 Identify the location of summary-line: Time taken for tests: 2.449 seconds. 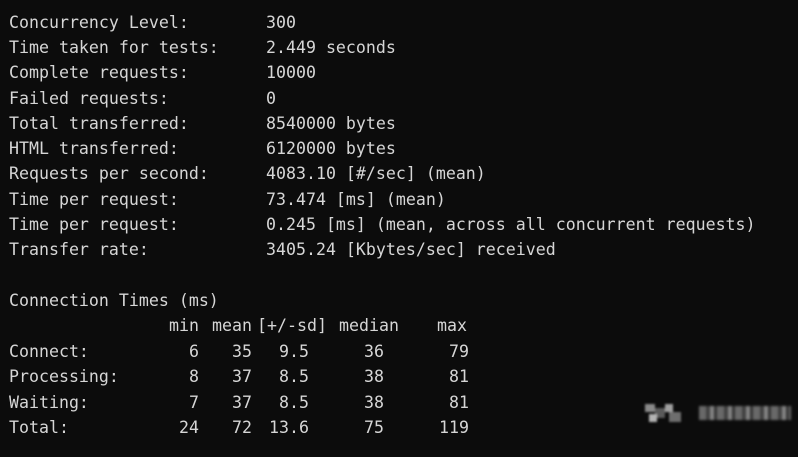
(202, 47).